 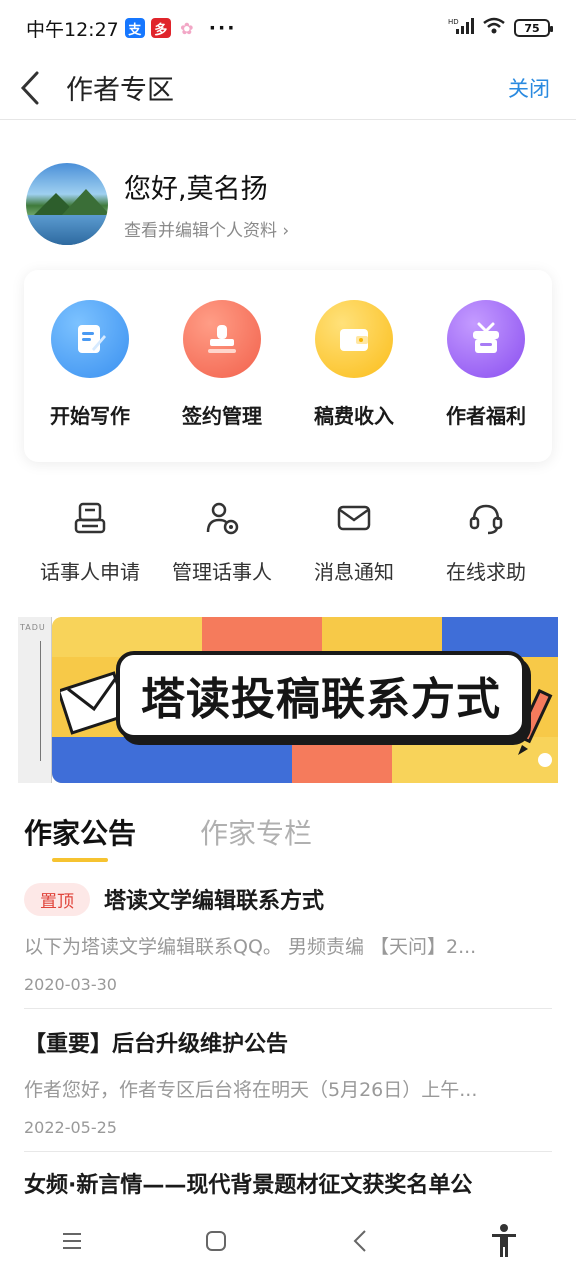 What do you see at coordinates (486, 543) in the screenshot?
I see `online-help-button: 在线求助` at bounding box center [486, 543].